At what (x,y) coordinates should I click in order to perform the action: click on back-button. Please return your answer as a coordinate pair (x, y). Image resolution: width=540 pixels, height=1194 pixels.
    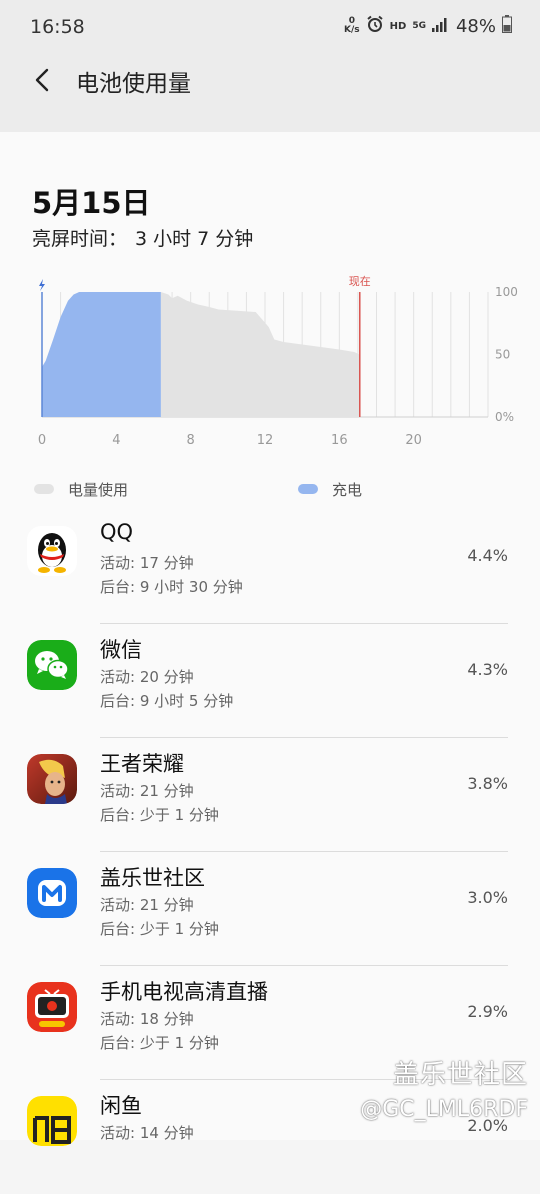
    Looking at the image, I should click on (43, 81).